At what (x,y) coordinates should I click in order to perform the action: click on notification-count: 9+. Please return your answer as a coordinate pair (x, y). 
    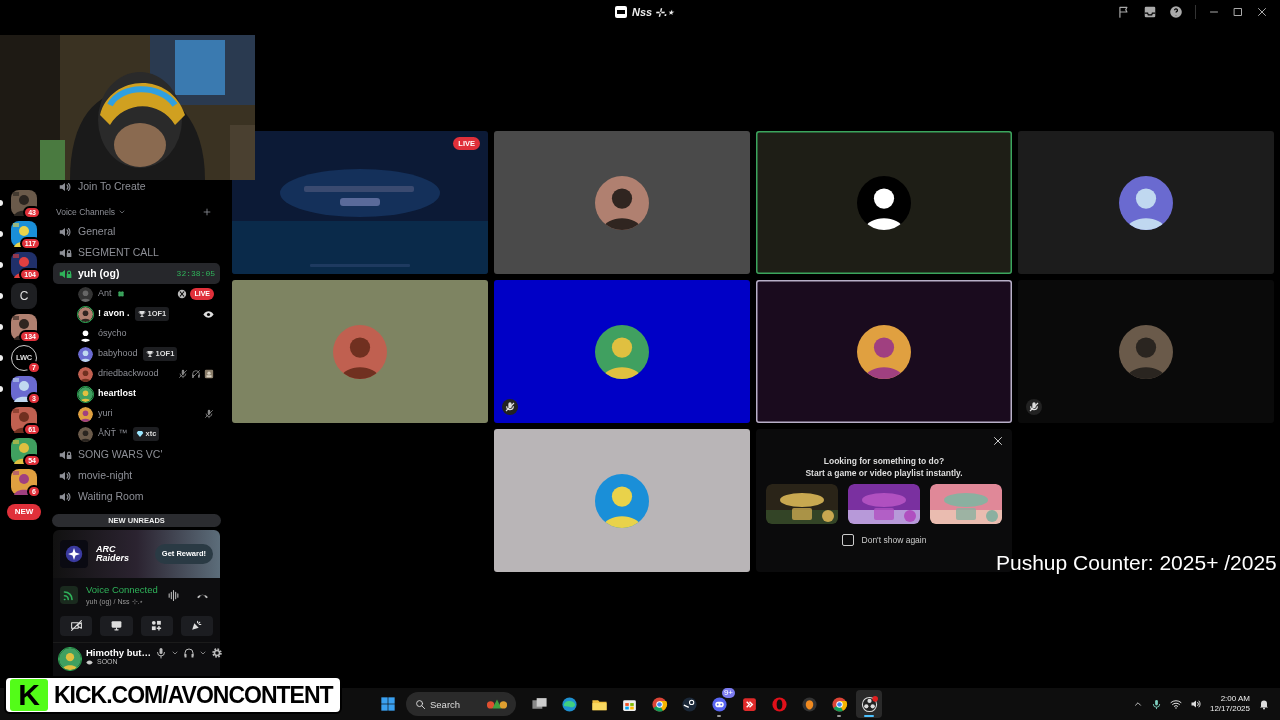
    Looking at the image, I should click on (728, 693).